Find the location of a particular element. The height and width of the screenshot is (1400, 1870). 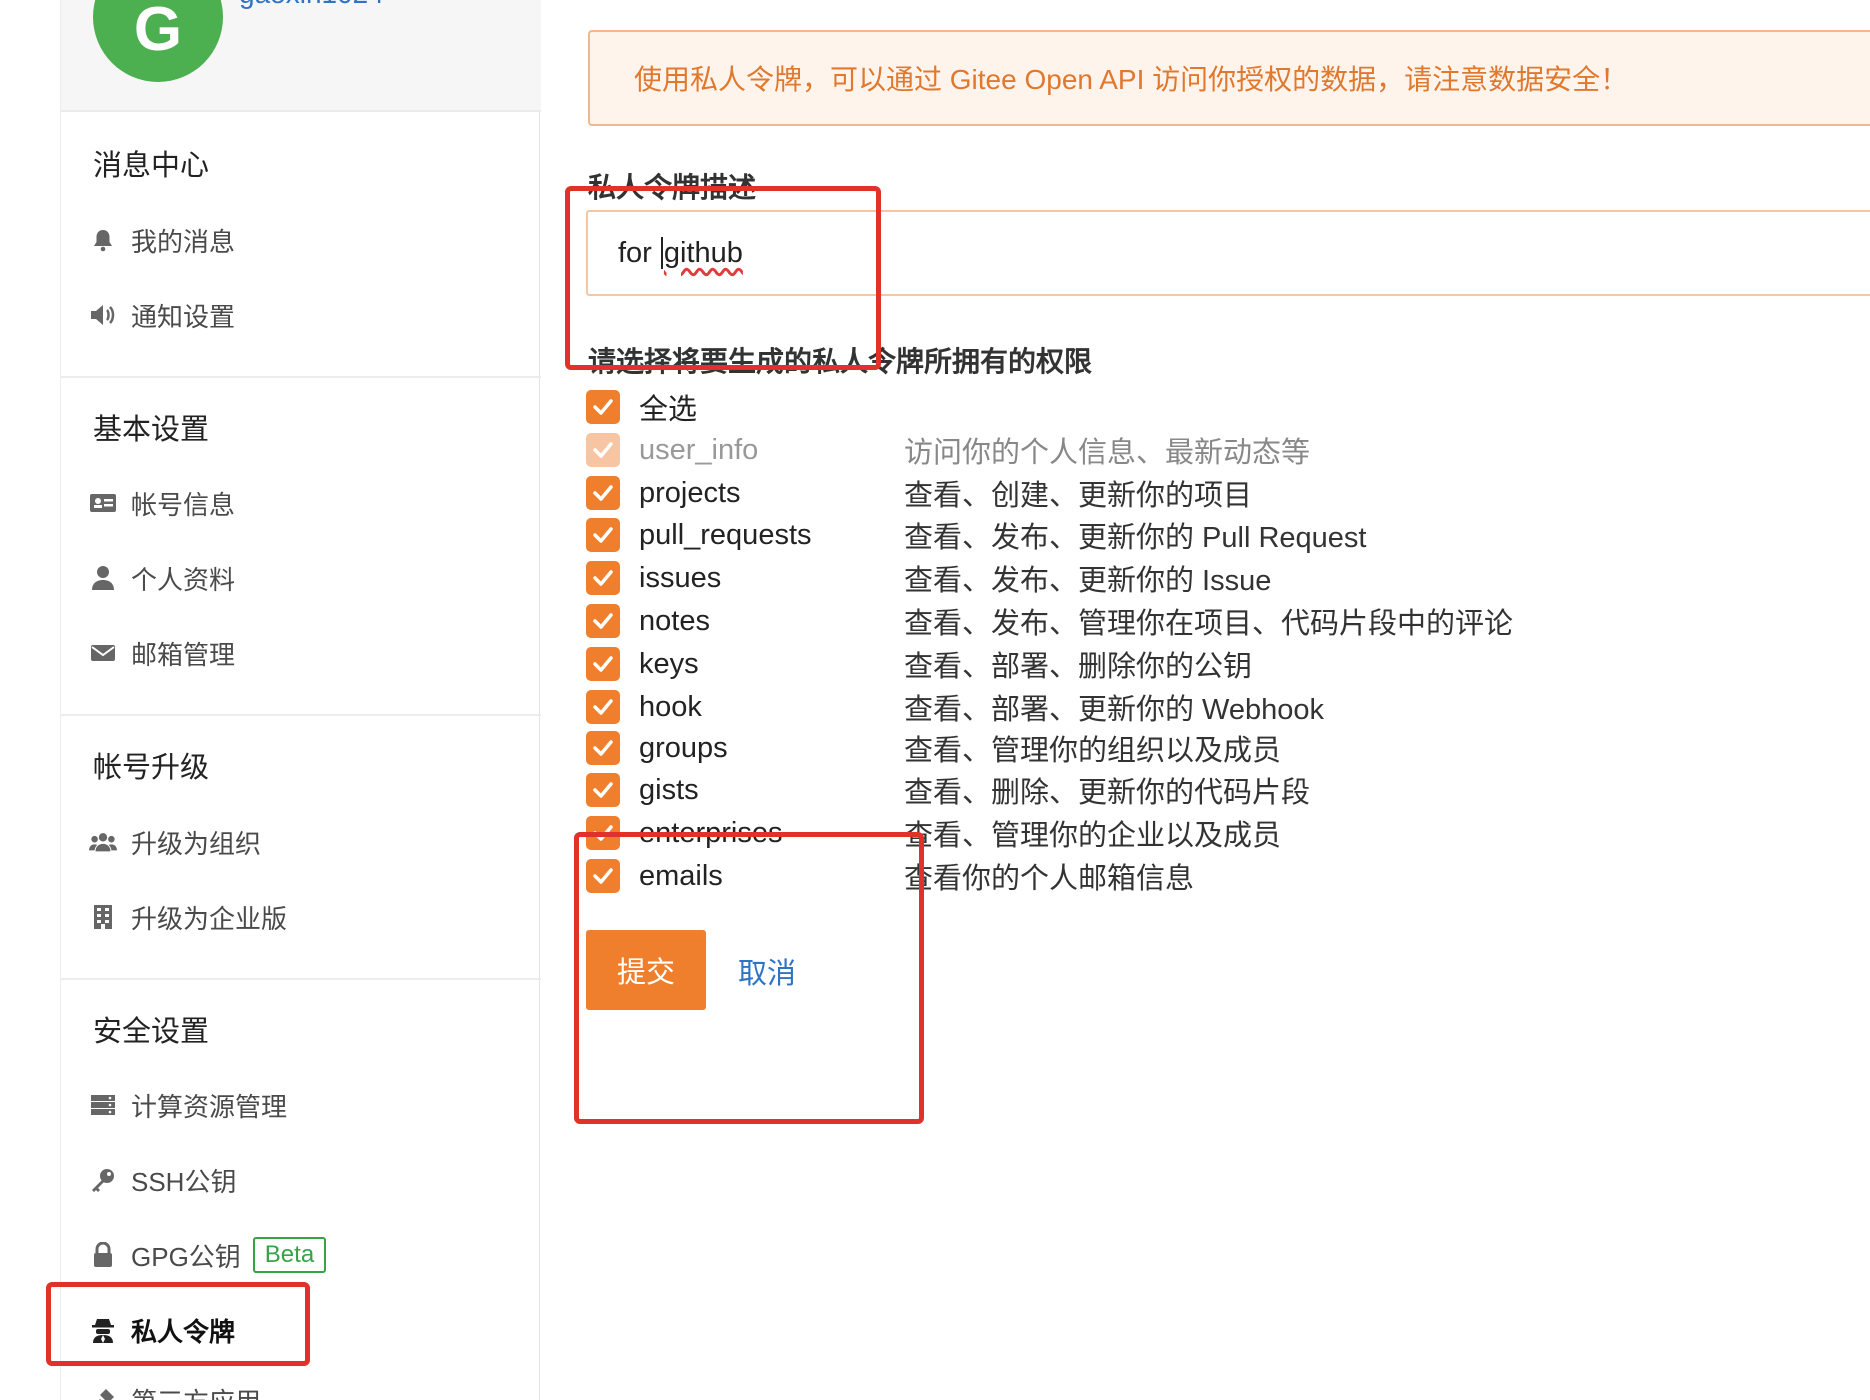

permission-desc: 查看、管理你的企业以及成员 is located at coordinates (1093, 836).